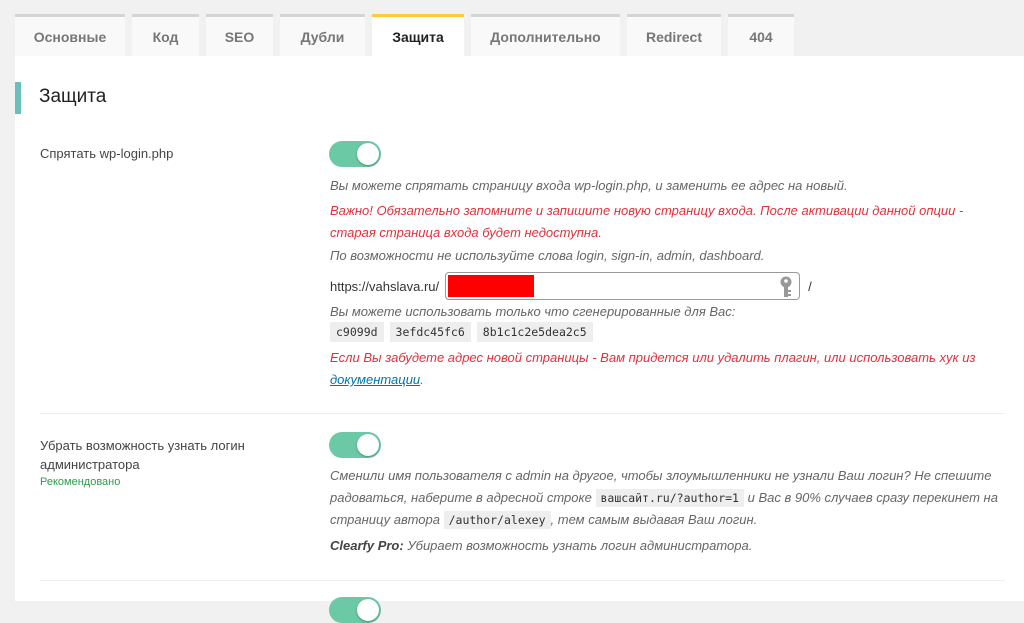 This screenshot has width=1024, height=623. What do you see at coordinates (430, 332) in the screenshot?
I see `generated-slug: 3efdc45fc6` at bounding box center [430, 332].